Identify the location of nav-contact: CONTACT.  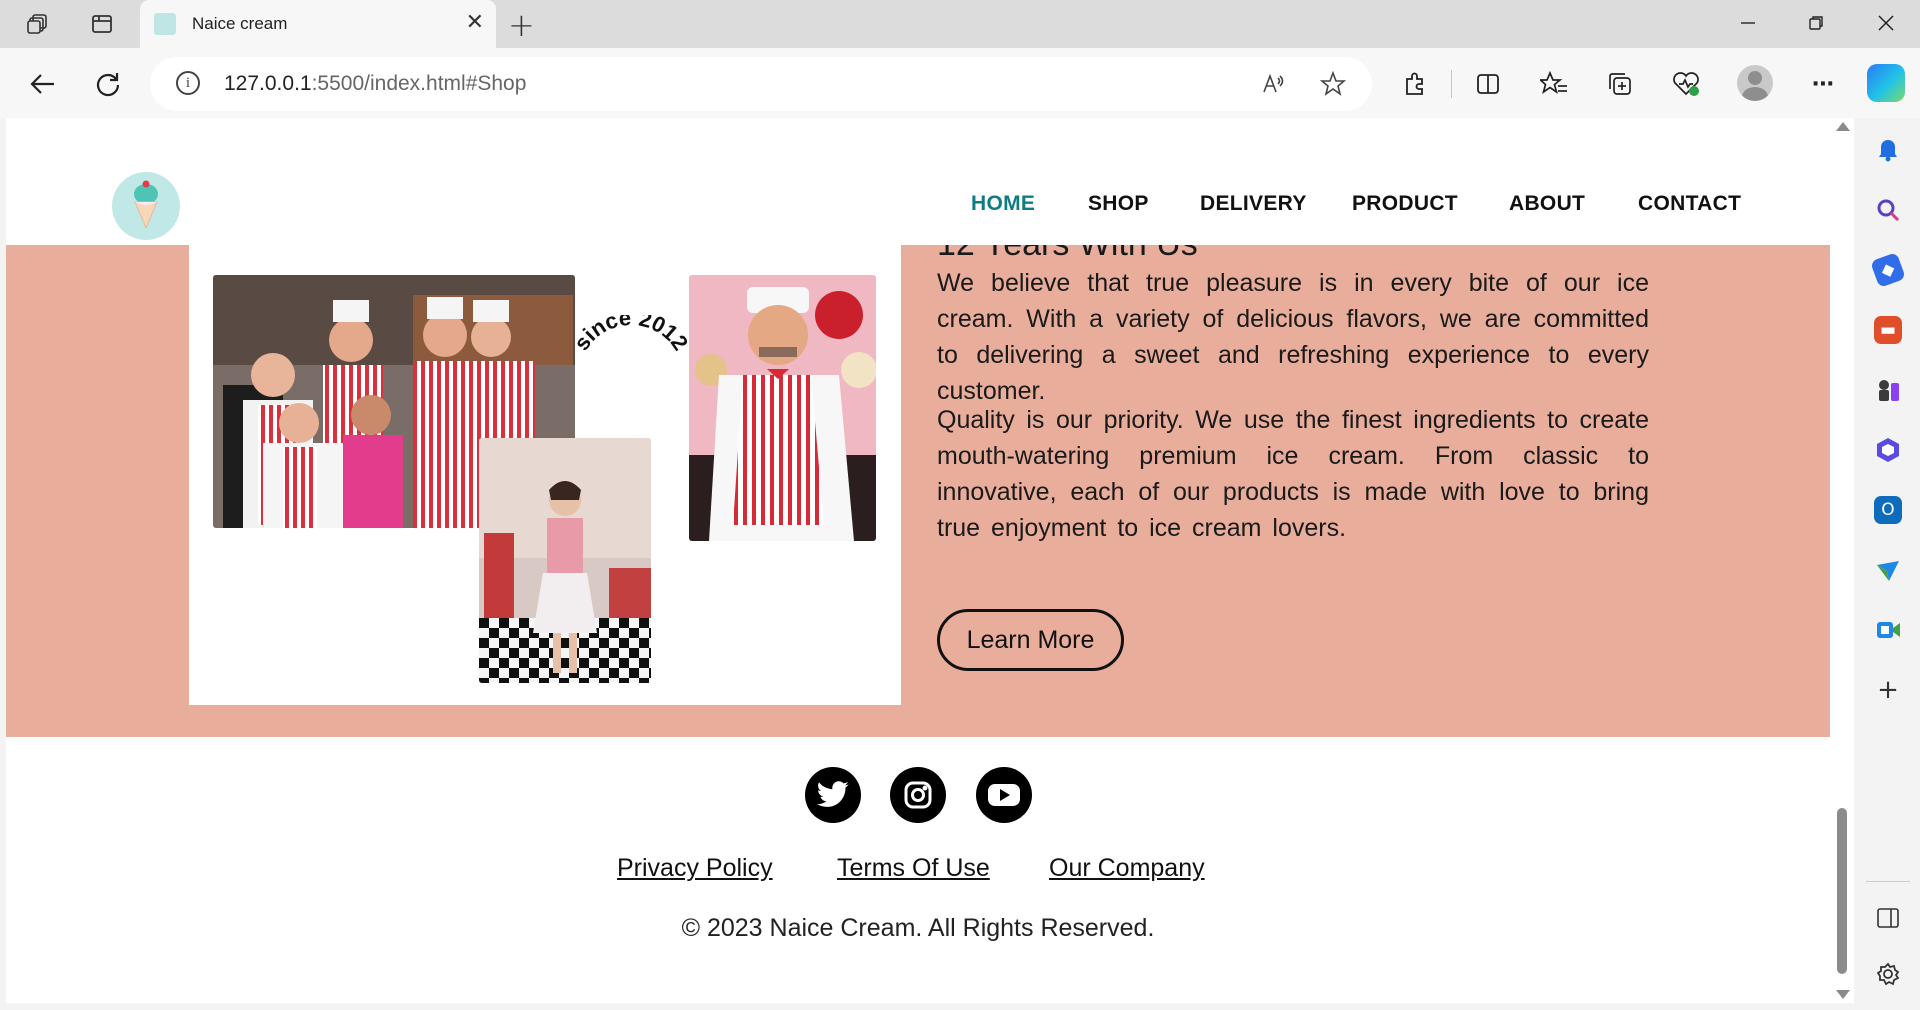
(1689, 204).